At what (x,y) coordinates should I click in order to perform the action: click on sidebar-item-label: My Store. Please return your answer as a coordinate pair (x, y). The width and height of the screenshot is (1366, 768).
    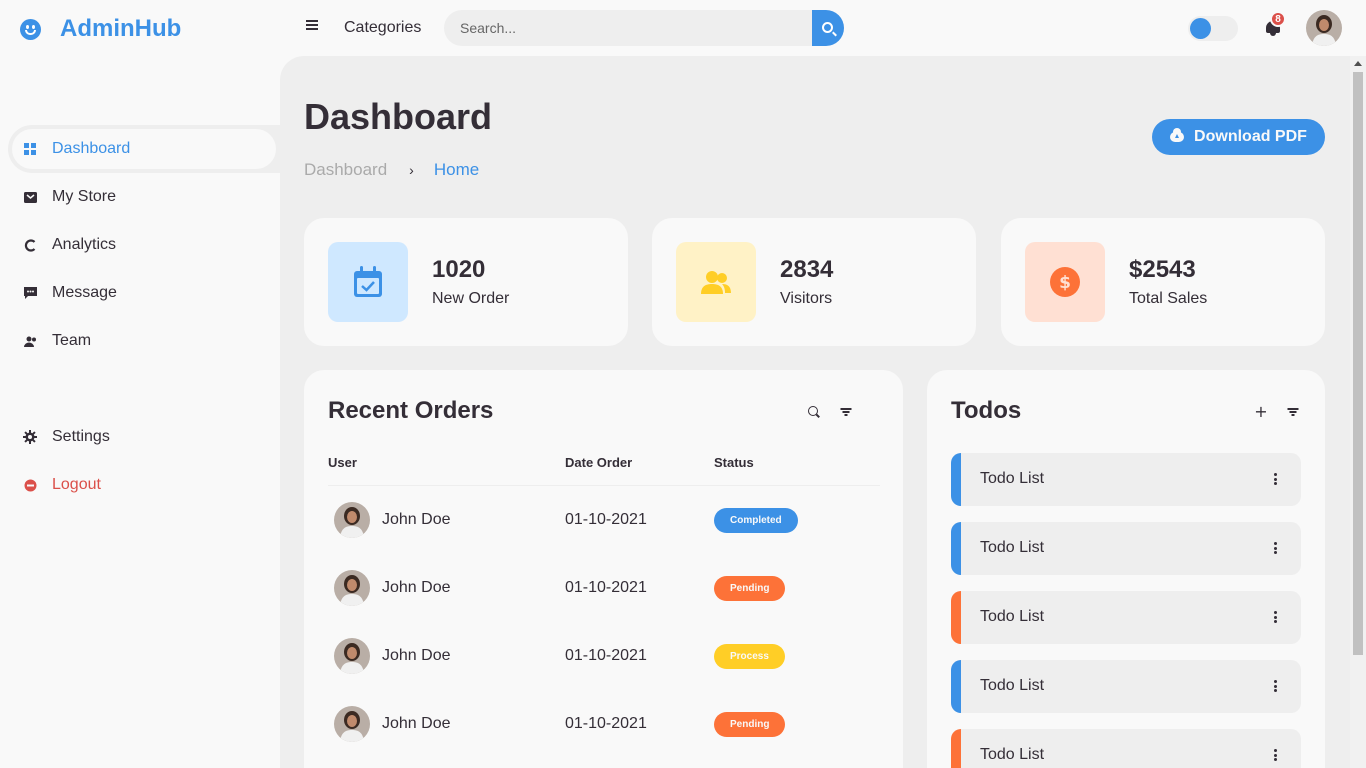
    Looking at the image, I should click on (84, 196).